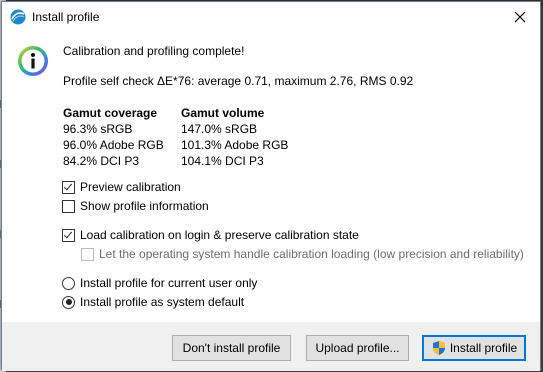 The width and height of the screenshot is (543, 372). I want to click on gamut-volume-header: Gamut volume, so click(223, 113).